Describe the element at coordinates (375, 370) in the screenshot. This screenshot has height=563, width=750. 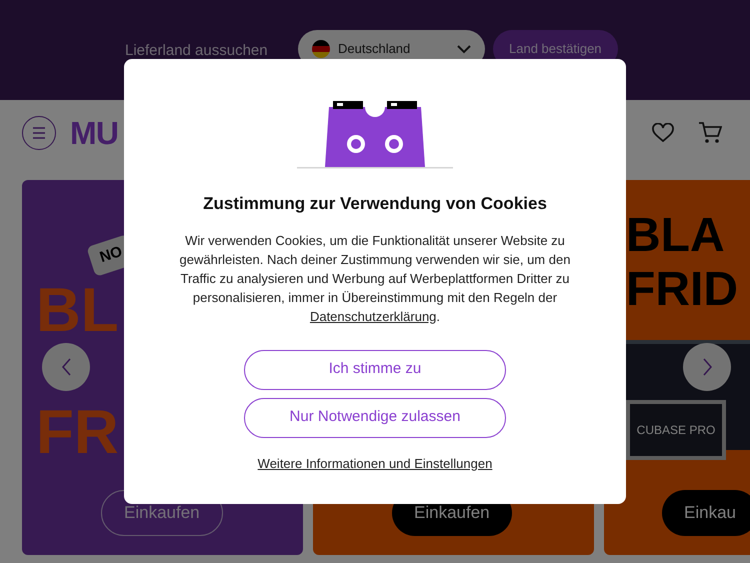
I see `dialog-button: Ich stimme zu` at that location.